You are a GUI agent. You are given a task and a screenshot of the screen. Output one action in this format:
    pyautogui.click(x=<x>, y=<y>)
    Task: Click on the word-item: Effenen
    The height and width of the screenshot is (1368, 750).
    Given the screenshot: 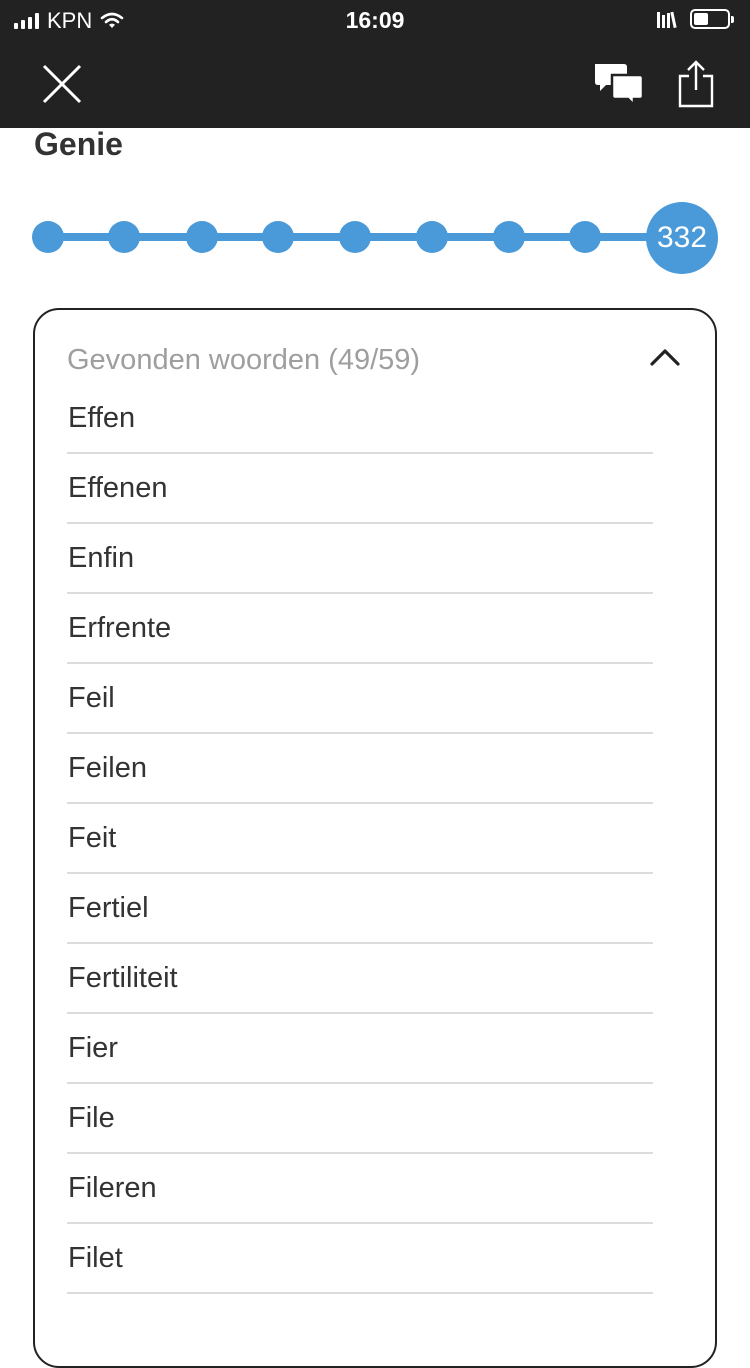 What is the action you would take?
    pyautogui.click(x=360, y=489)
    